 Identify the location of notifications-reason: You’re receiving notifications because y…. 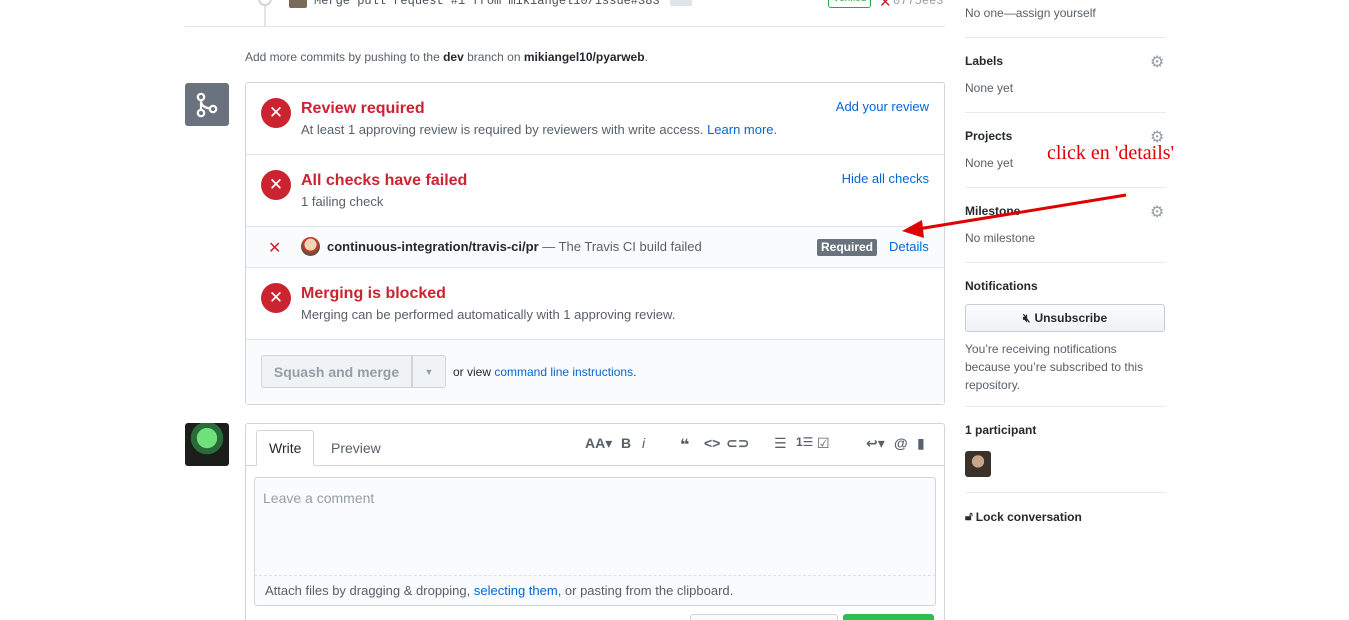
(1054, 367).